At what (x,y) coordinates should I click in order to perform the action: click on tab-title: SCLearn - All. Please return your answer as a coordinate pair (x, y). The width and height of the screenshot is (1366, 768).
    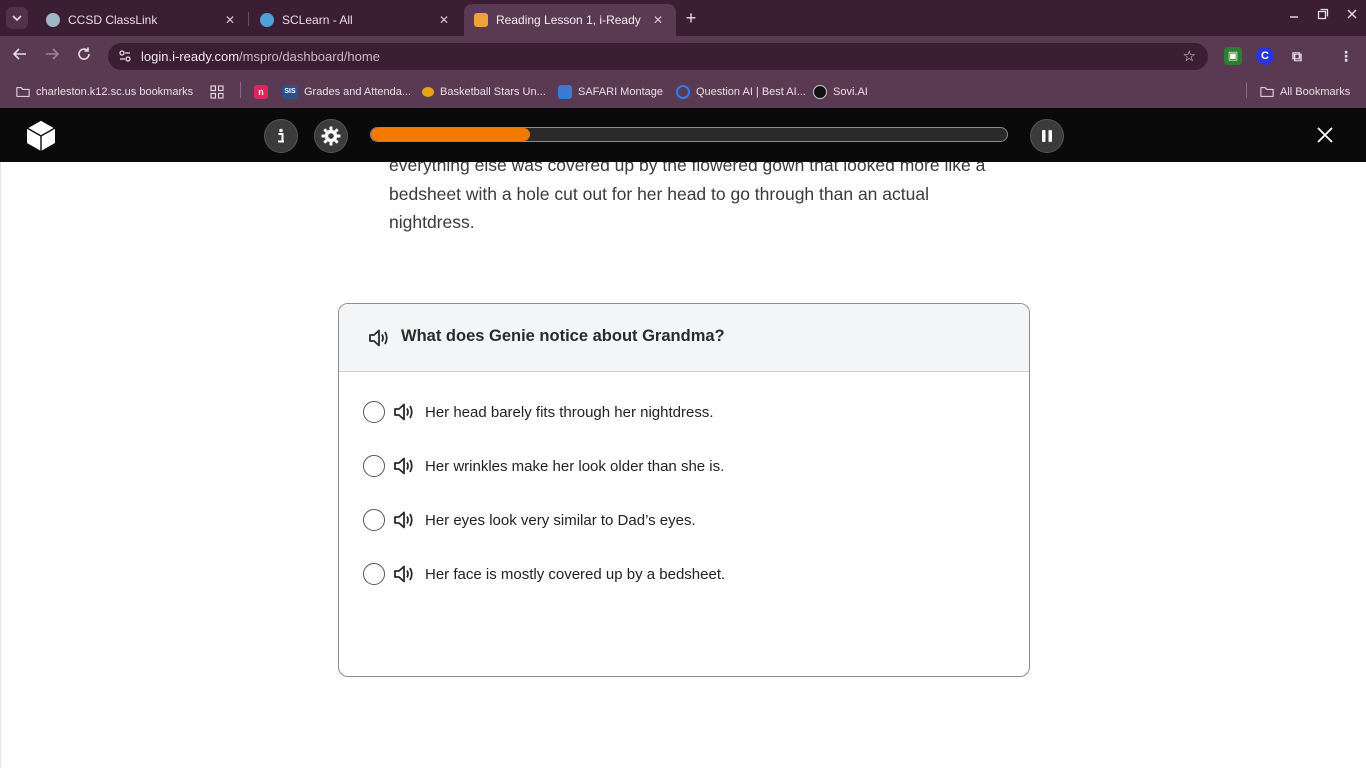
    Looking at the image, I should click on (317, 20).